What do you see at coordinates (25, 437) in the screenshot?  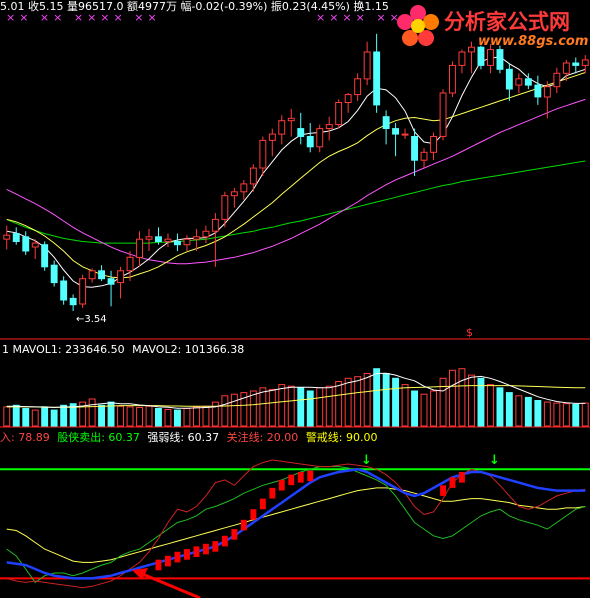 I see `indicator-first: 入: 78.89` at bounding box center [25, 437].